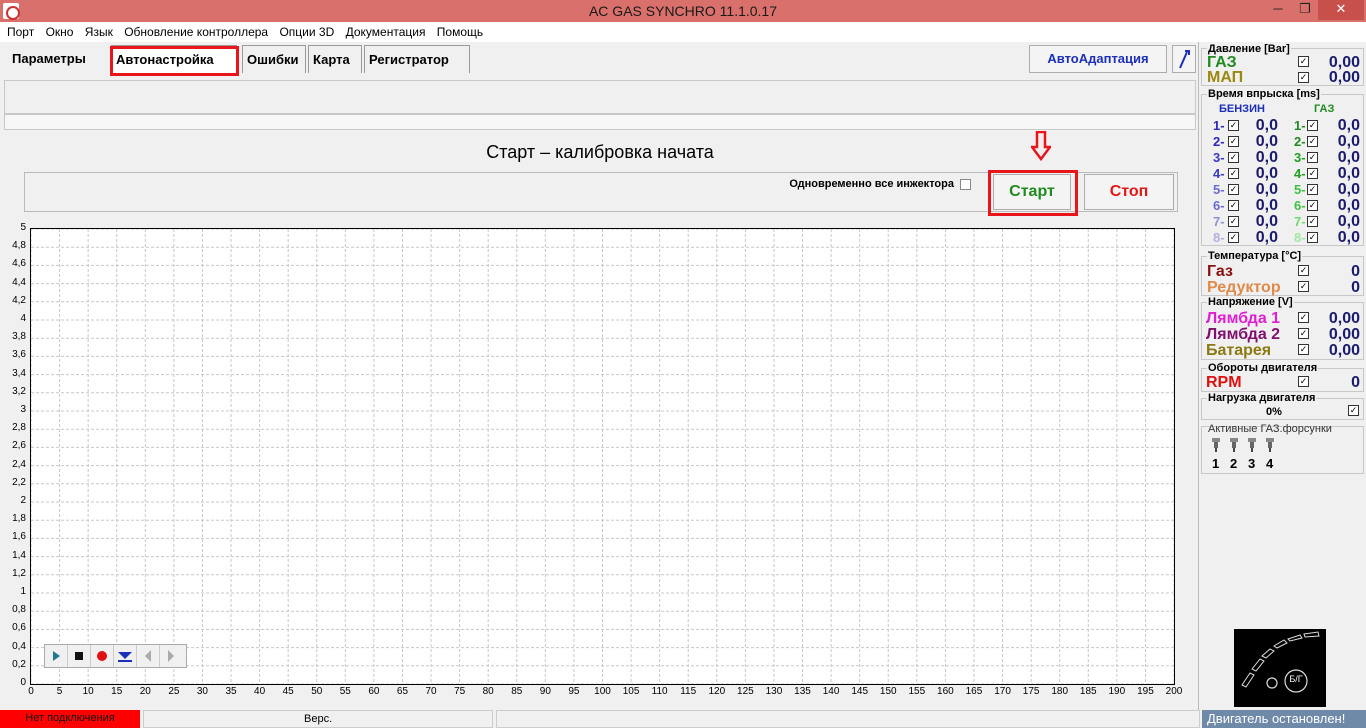 Image resolution: width=1366 pixels, height=728 pixels. I want to click on stop-record-button, so click(79, 656).